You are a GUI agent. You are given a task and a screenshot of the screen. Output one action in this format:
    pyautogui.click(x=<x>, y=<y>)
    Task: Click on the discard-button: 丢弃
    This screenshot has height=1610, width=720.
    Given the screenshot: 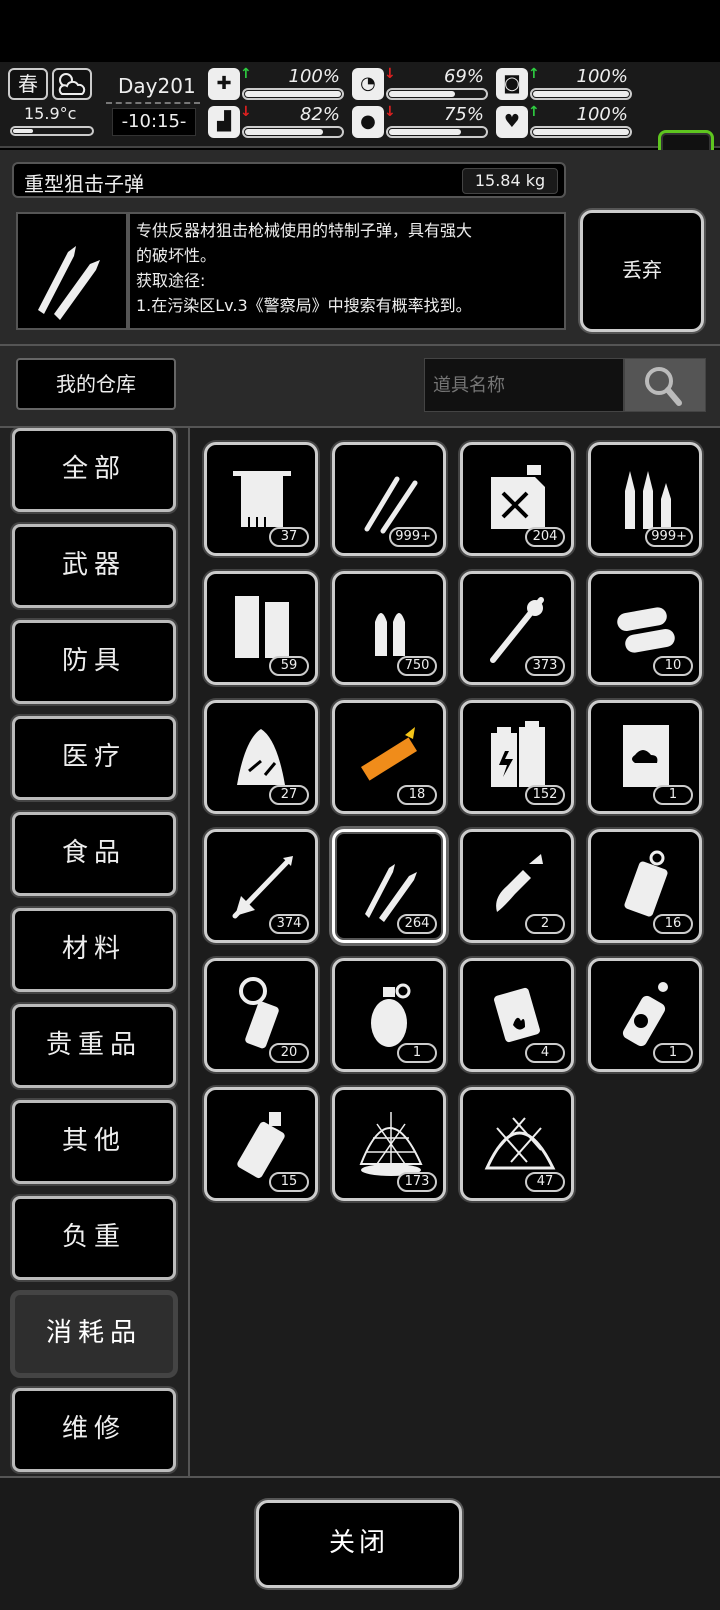 What is the action you would take?
    pyautogui.click(x=642, y=271)
    